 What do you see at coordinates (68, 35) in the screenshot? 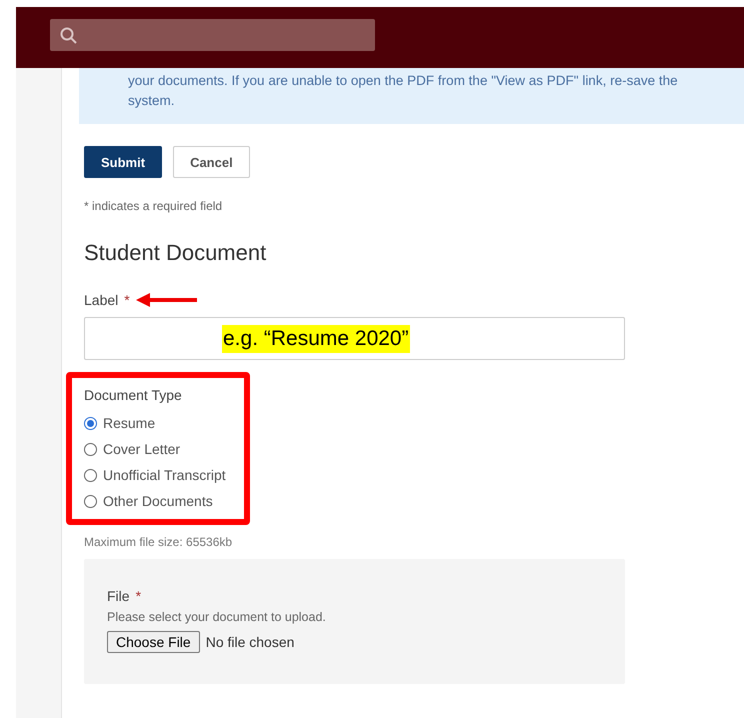
I see `search-icon` at bounding box center [68, 35].